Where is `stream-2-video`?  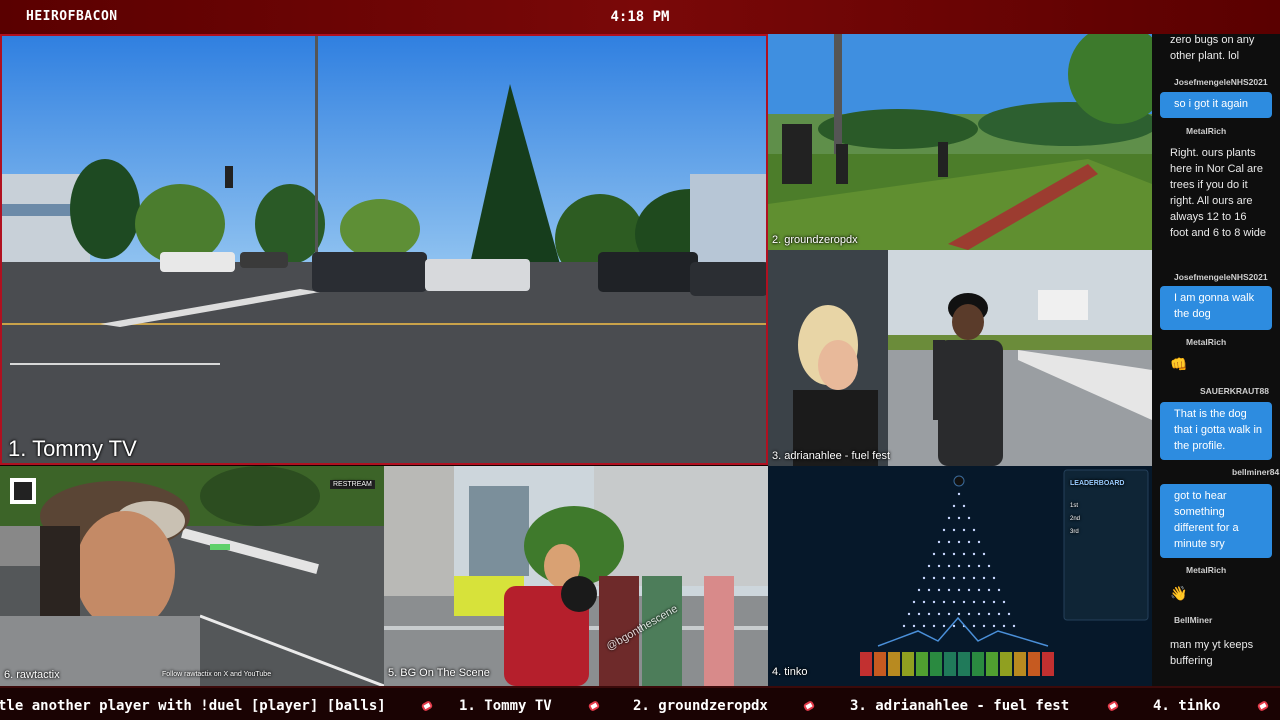
stream-2-video is located at coordinates (960, 142).